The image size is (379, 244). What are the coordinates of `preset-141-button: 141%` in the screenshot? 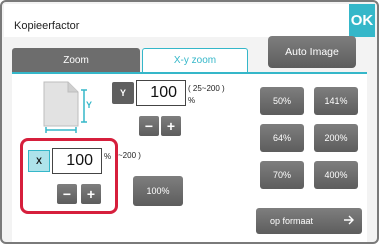 It's located at (336, 101).